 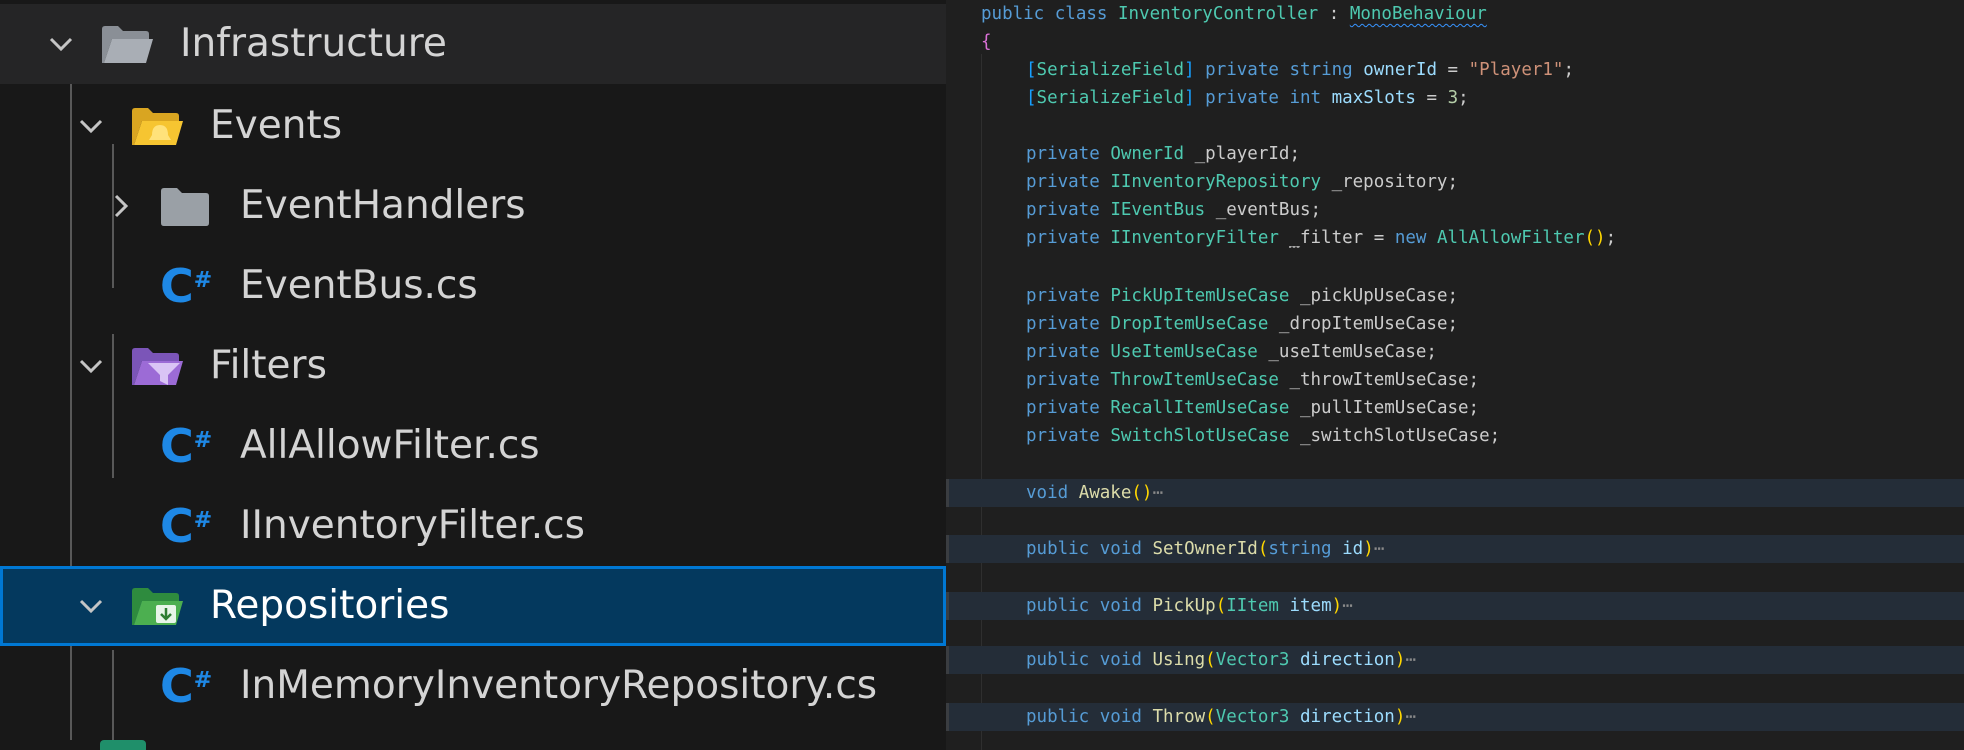 What do you see at coordinates (412, 525) in the screenshot?
I see `tree-label: IInventoryFilter.cs` at bounding box center [412, 525].